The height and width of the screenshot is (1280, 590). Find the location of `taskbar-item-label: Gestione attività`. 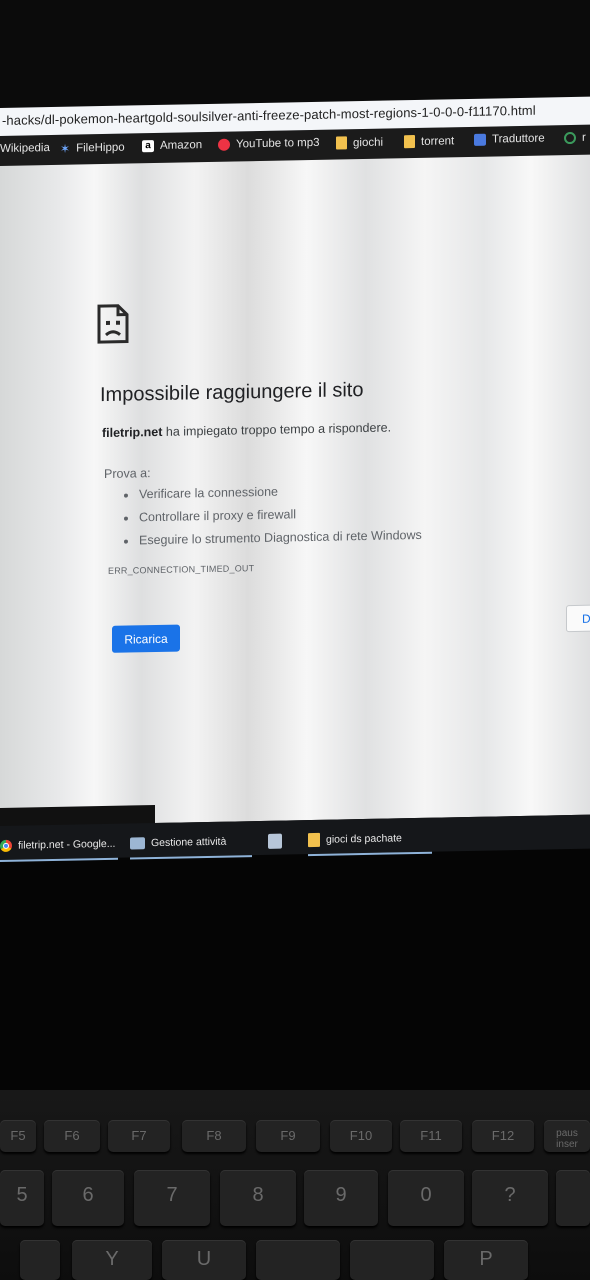

taskbar-item-label: Gestione attività is located at coordinates (189, 842).